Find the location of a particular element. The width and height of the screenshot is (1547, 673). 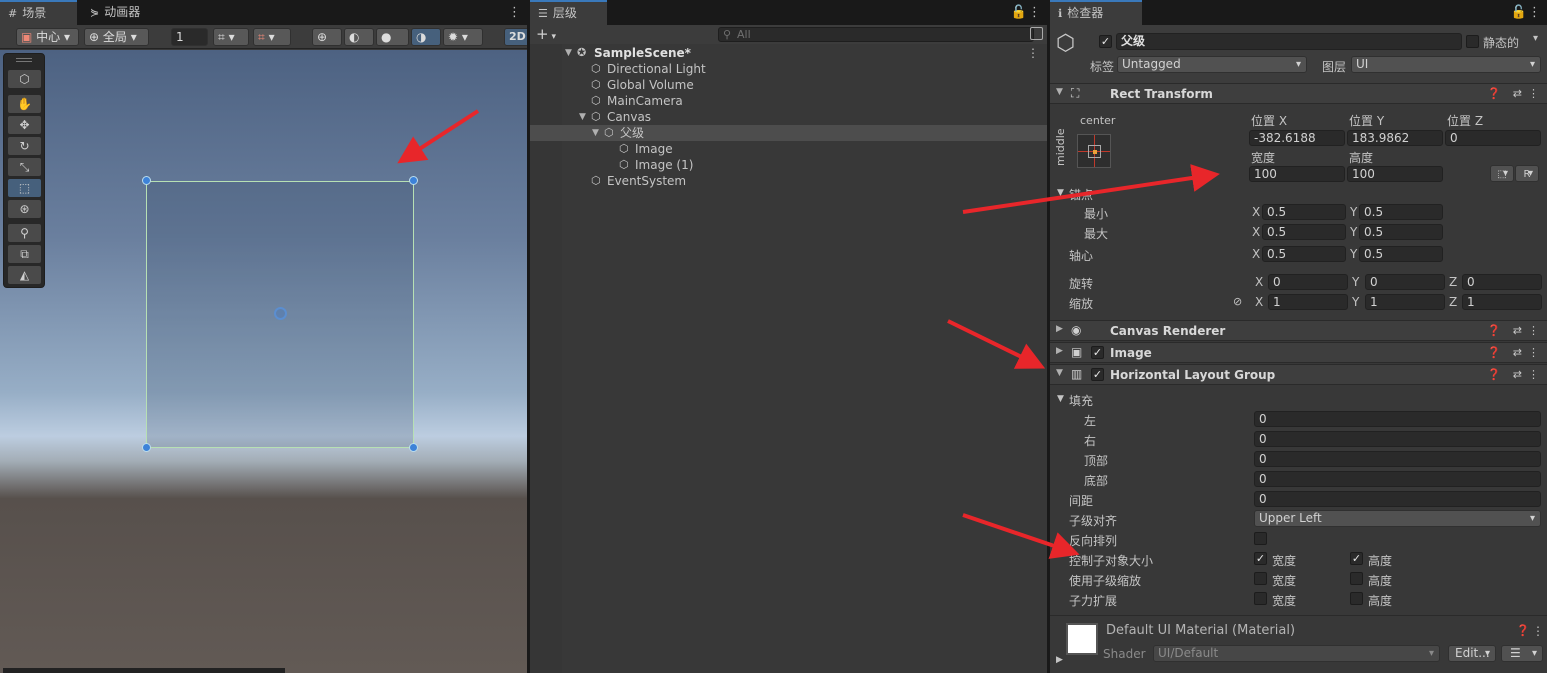

height-field: 100 is located at coordinates (1395, 174).